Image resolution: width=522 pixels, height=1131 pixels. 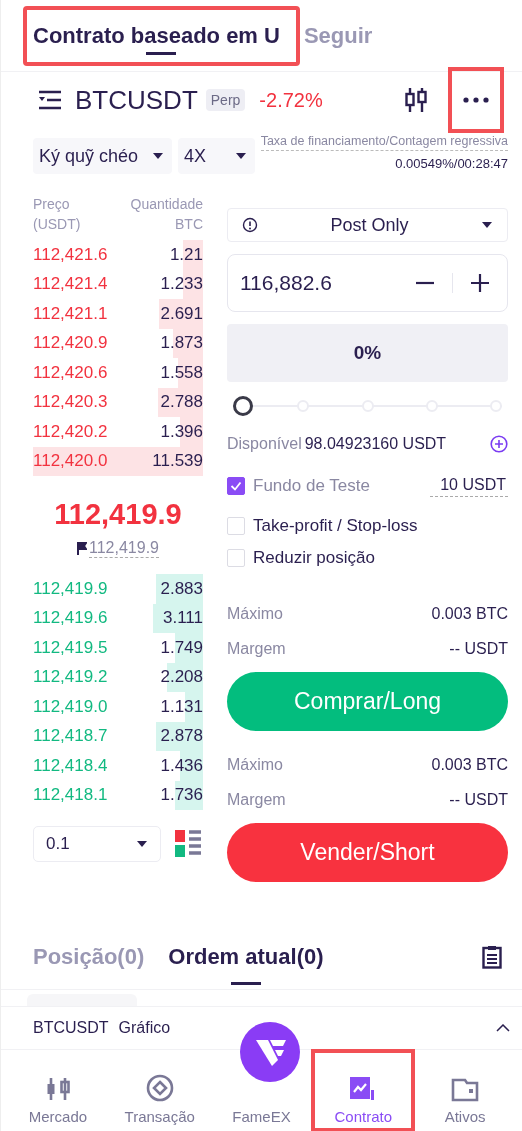 I want to click on amount-input: 0%, so click(x=367, y=353).